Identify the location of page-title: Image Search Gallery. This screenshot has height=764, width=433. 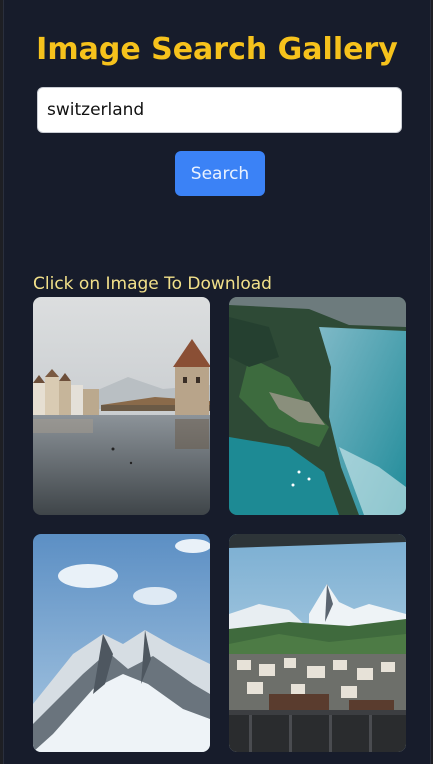
(217, 49).